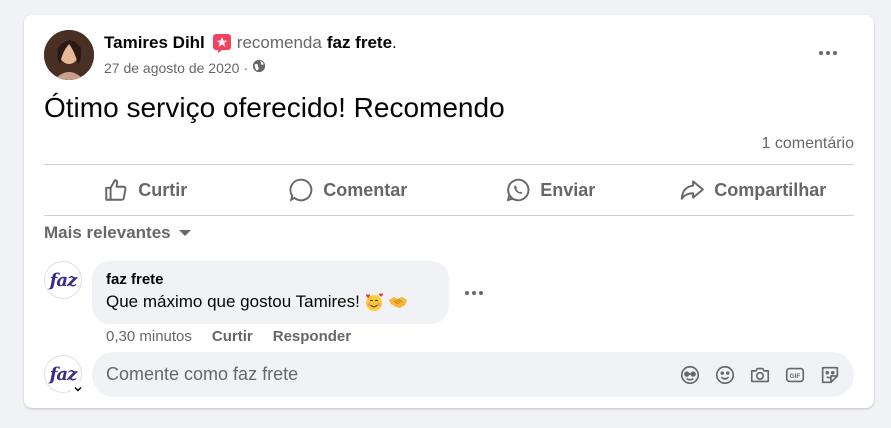  I want to click on send-button: Enviar, so click(550, 190).